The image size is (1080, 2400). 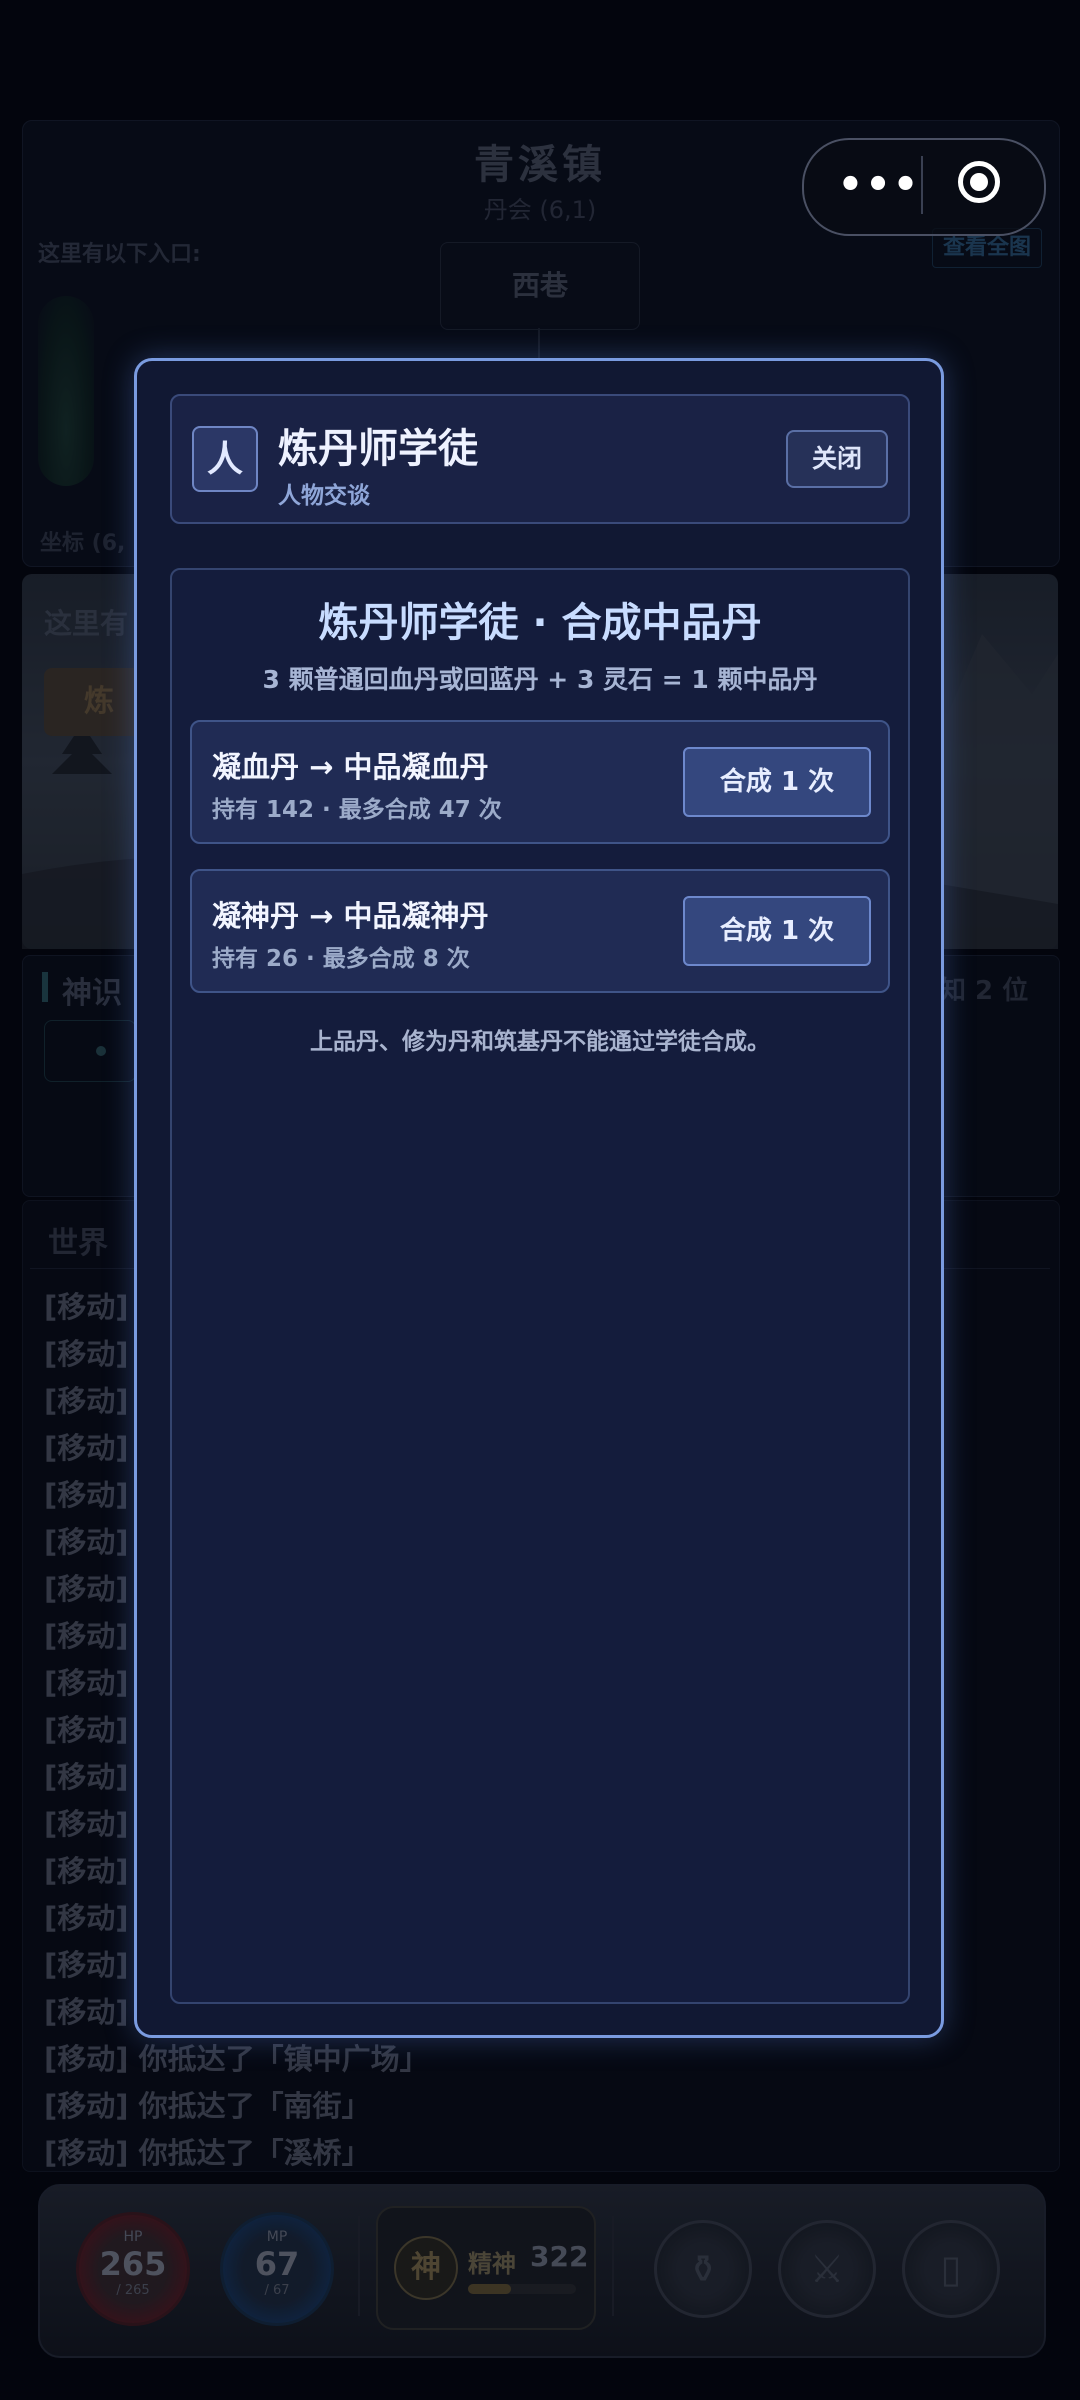 What do you see at coordinates (540, 679) in the screenshot?
I see `synthesis-formula: 3 颗普通回血丹或回蓝丹 + 3 灵石 = 1 颗中品丹` at bounding box center [540, 679].